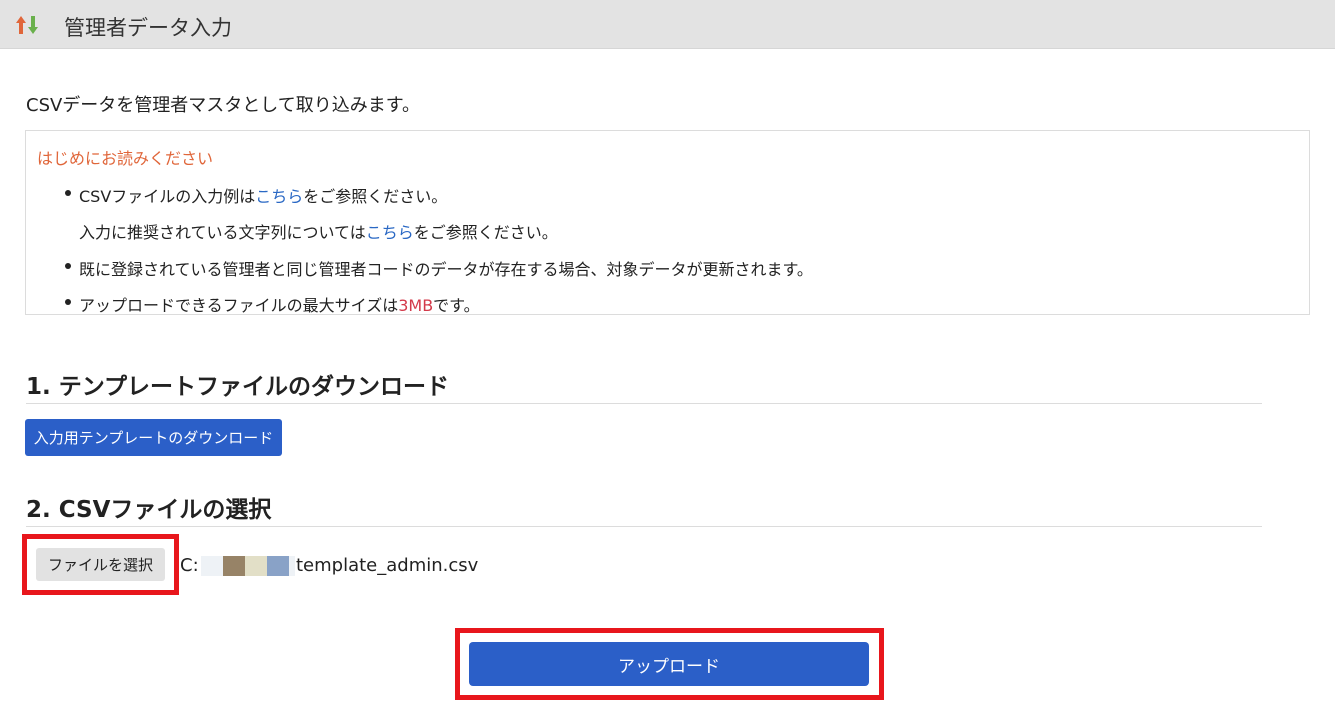  I want to click on path-prefix: C:, so click(189, 565).